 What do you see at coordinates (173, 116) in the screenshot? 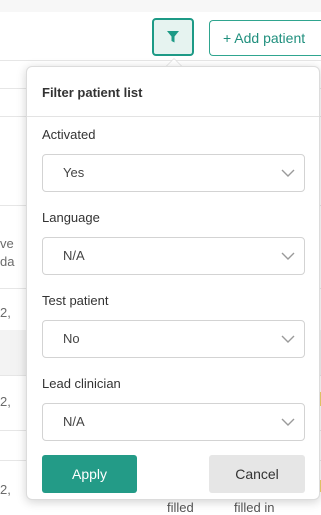
I see `popover-divider` at bounding box center [173, 116].